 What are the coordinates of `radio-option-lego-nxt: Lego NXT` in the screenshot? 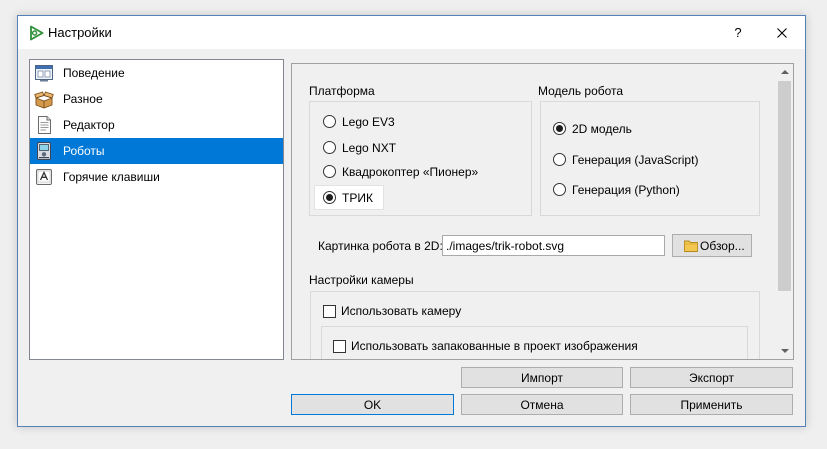 It's located at (360, 147).